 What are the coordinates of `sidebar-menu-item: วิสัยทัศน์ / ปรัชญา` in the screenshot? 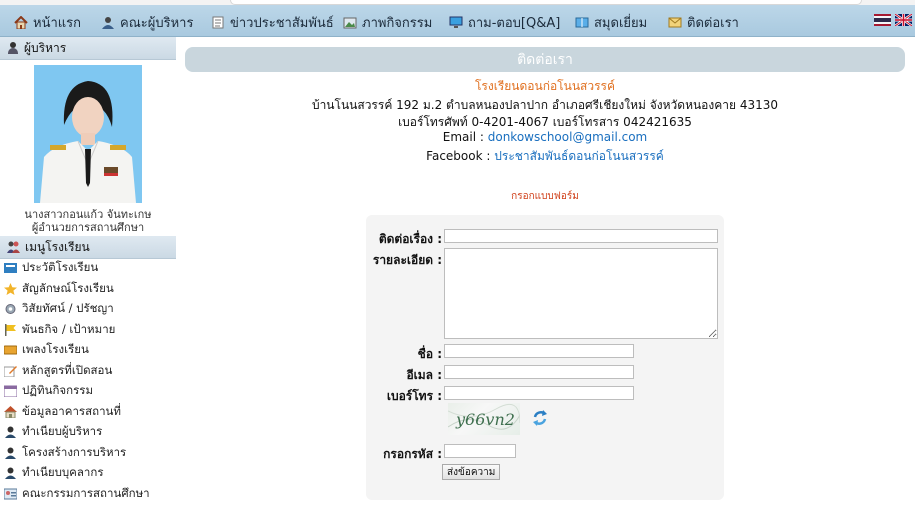 It's located at (59, 309).